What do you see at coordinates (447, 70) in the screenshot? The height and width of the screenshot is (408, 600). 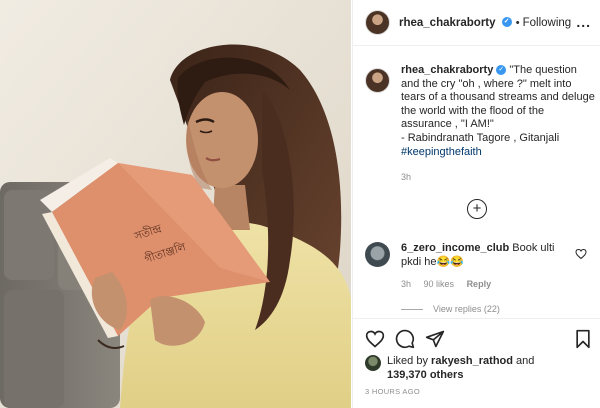 I see `caption-username: rhea_chakraborty` at bounding box center [447, 70].